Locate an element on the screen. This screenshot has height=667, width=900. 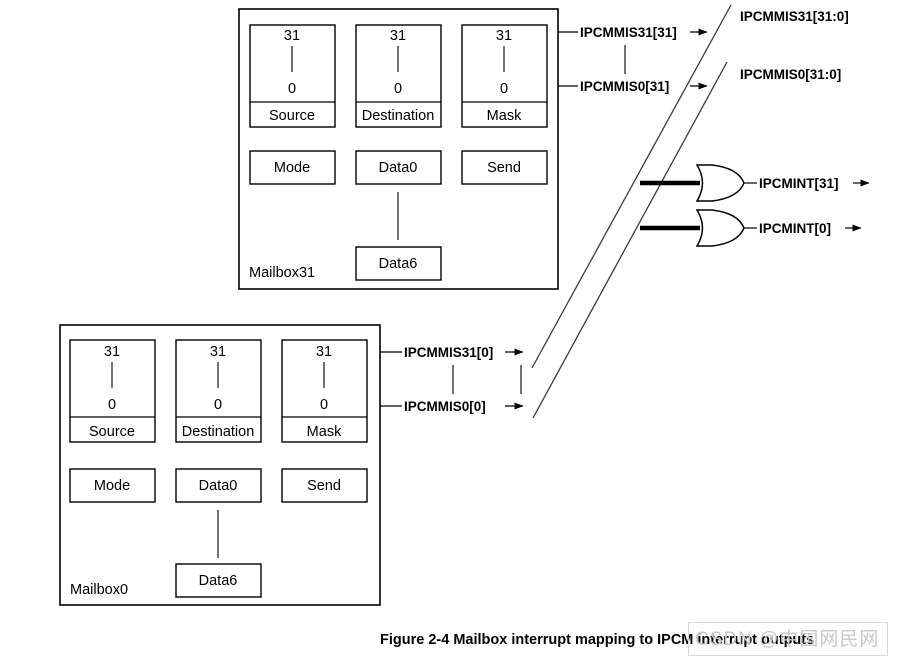
mailbox31-data0-label: Data0 is located at coordinates (398, 168).